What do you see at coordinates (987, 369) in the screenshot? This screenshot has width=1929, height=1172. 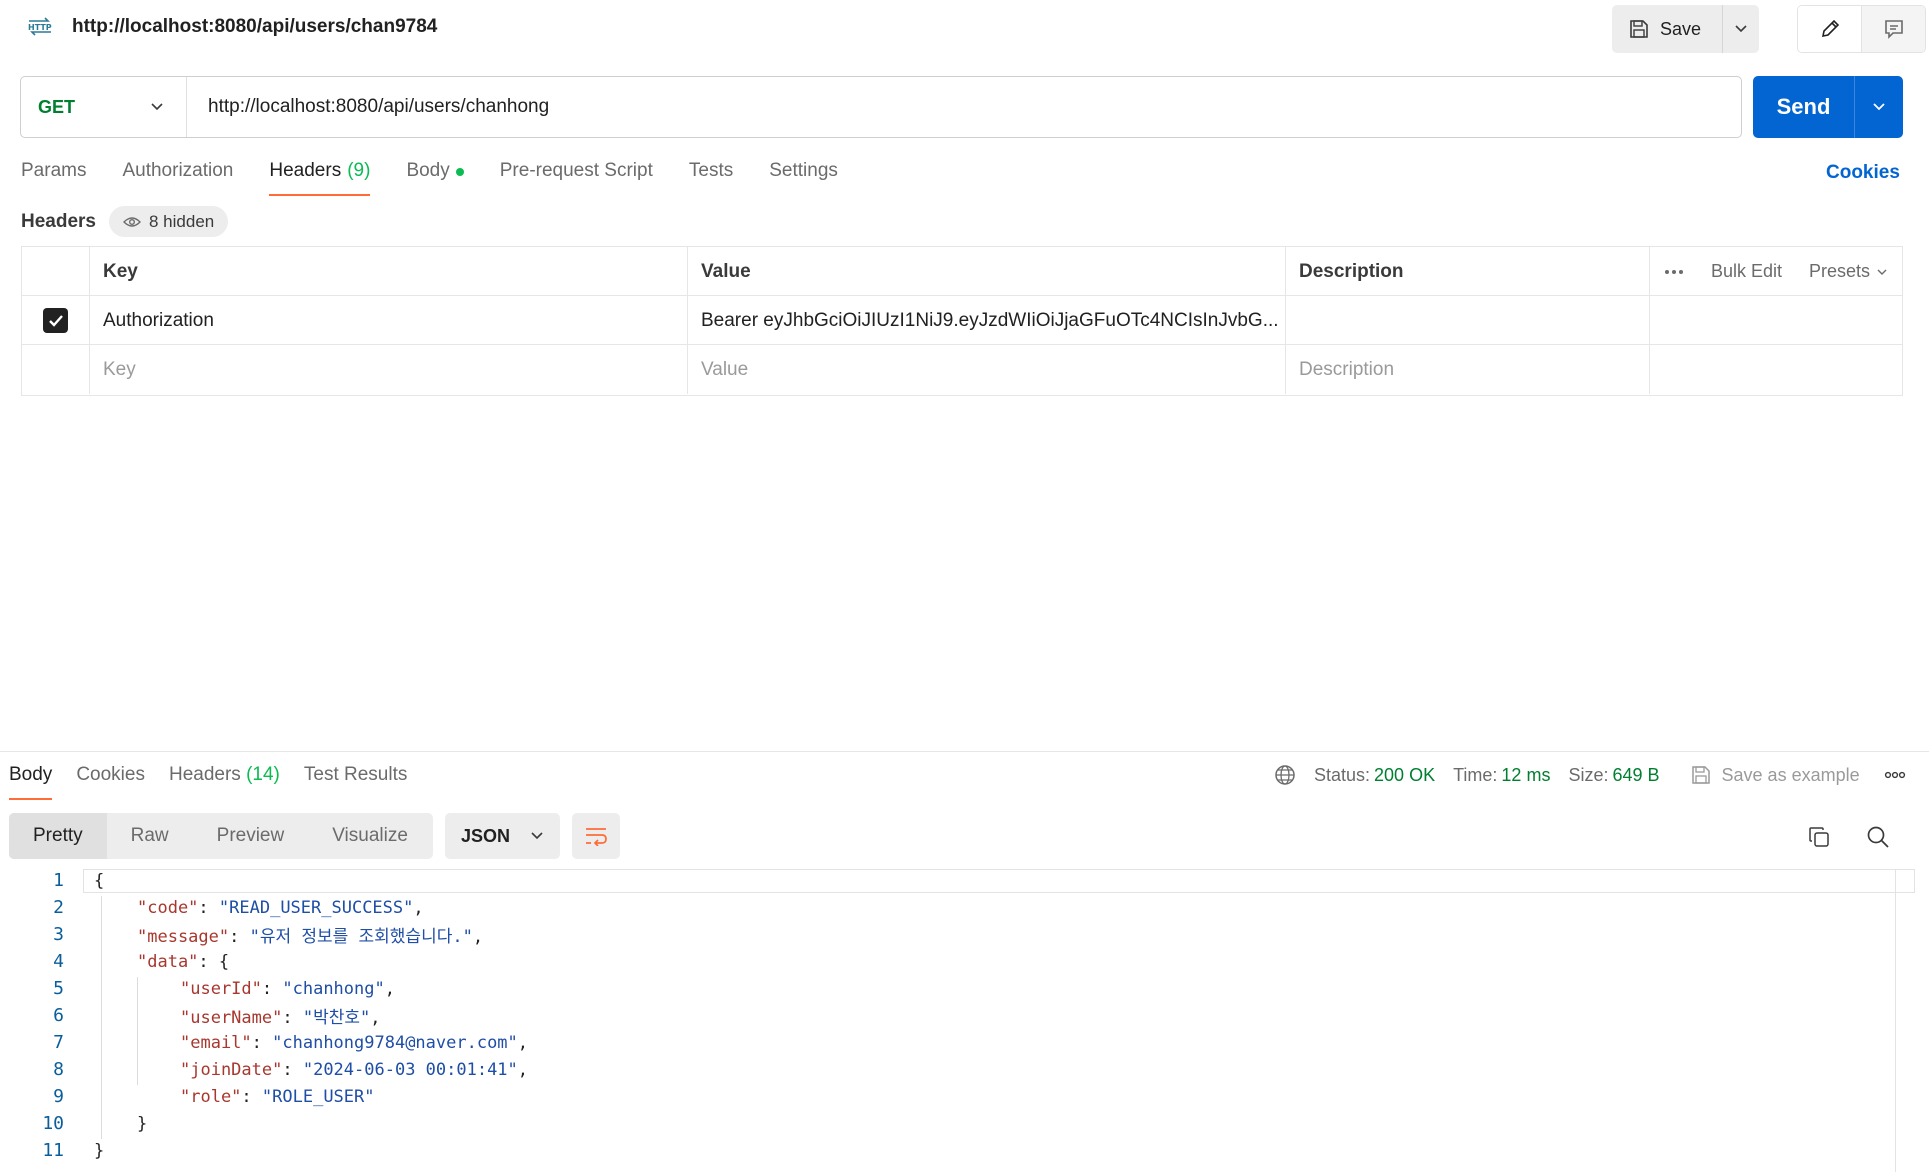 I see `new-value-input: Value` at bounding box center [987, 369].